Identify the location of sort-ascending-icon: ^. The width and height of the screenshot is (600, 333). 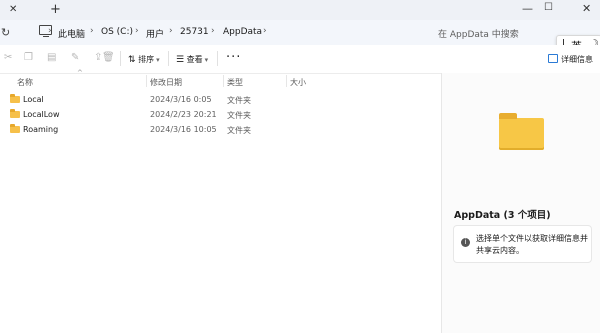
(80, 73).